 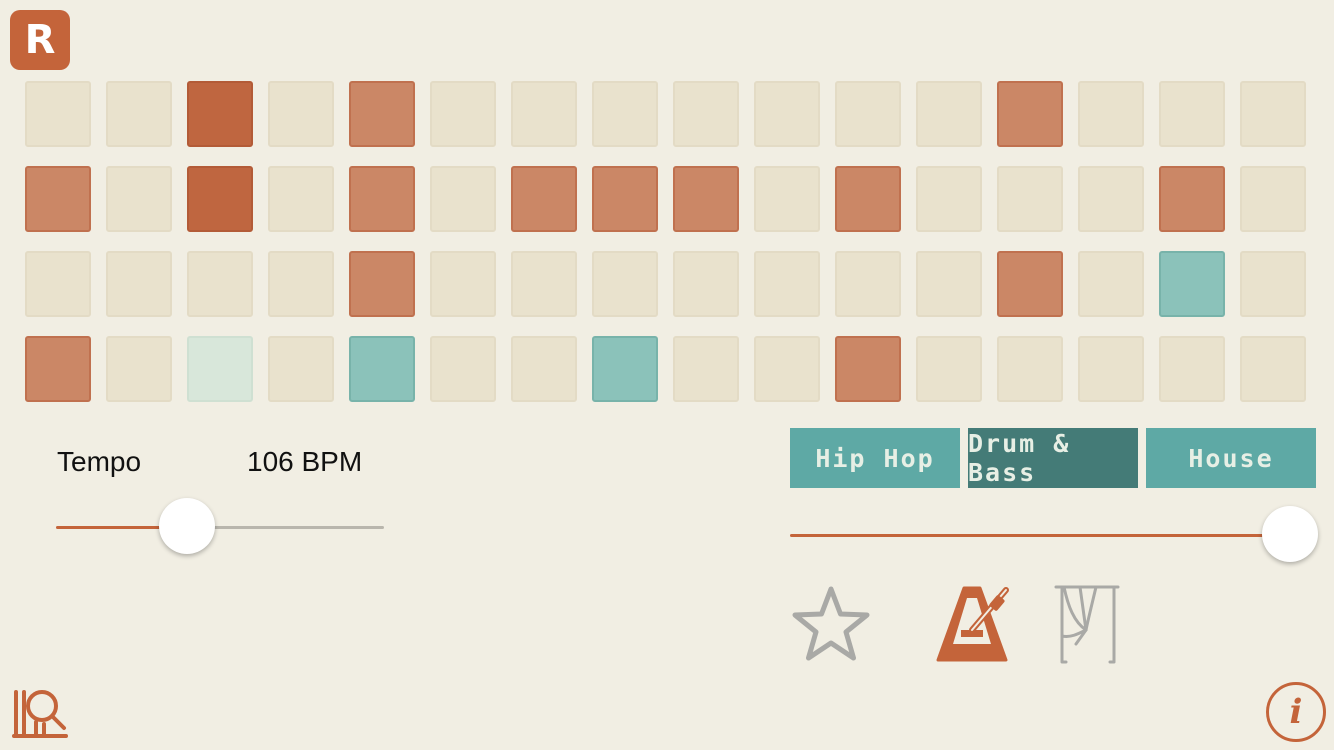 What do you see at coordinates (1231, 458) in the screenshot?
I see `genre-button-house: House` at bounding box center [1231, 458].